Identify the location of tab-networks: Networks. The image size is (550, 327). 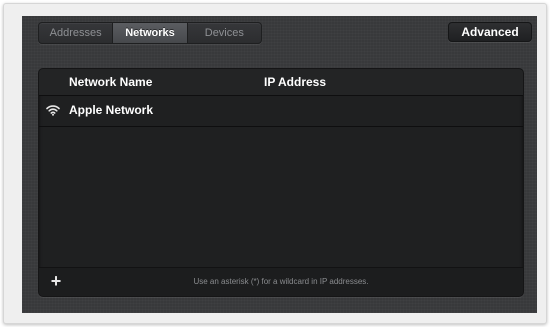
(150, 33).